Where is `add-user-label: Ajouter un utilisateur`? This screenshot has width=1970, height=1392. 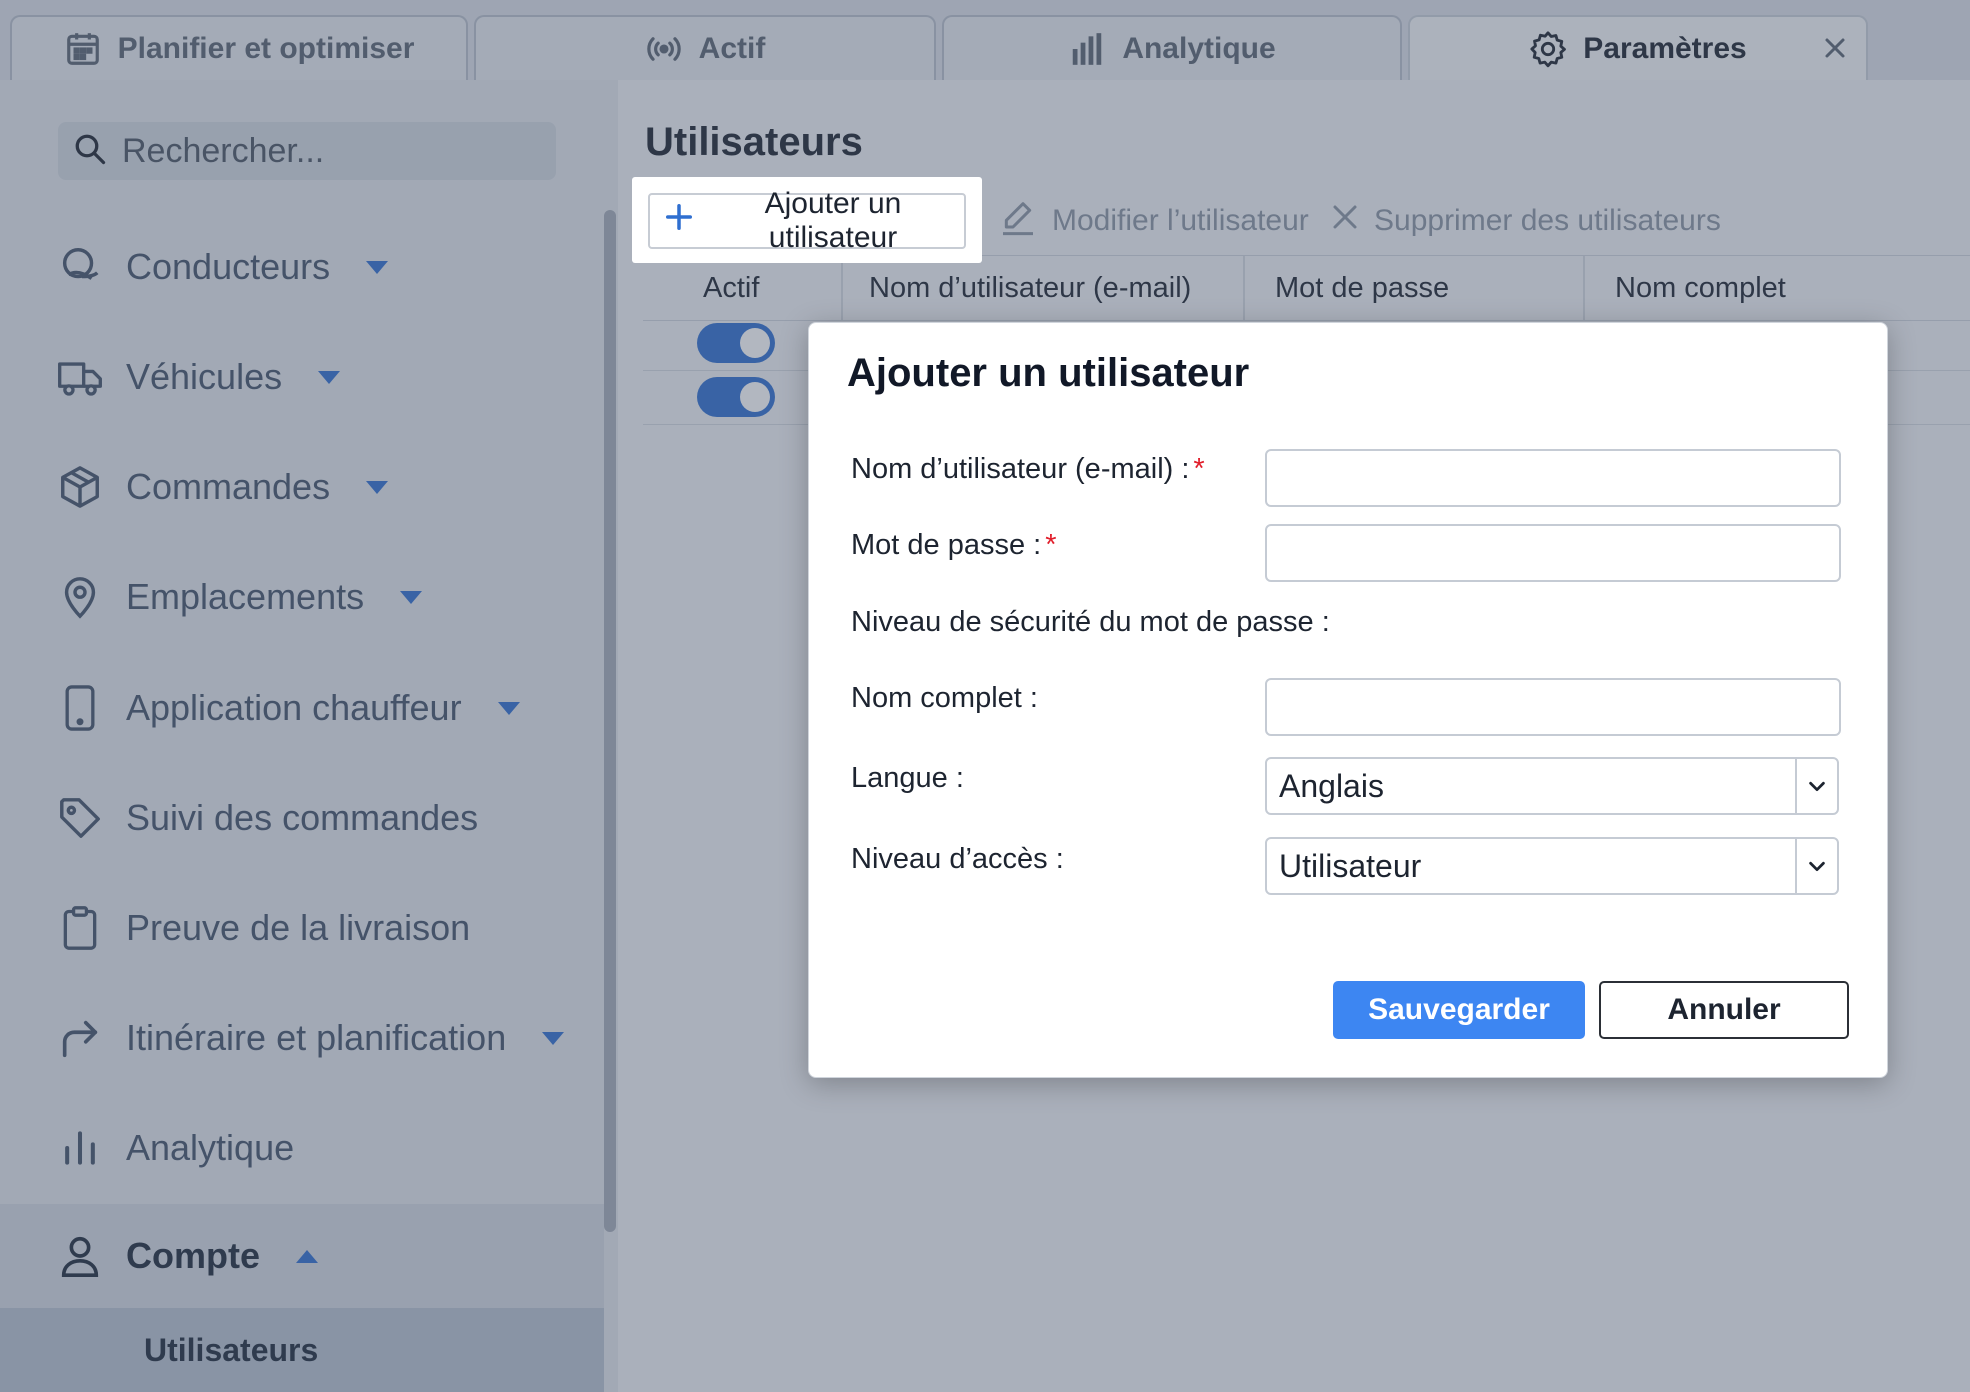 add-user-label: Ajouter un utilisateur is located at coordinates (833, 220).